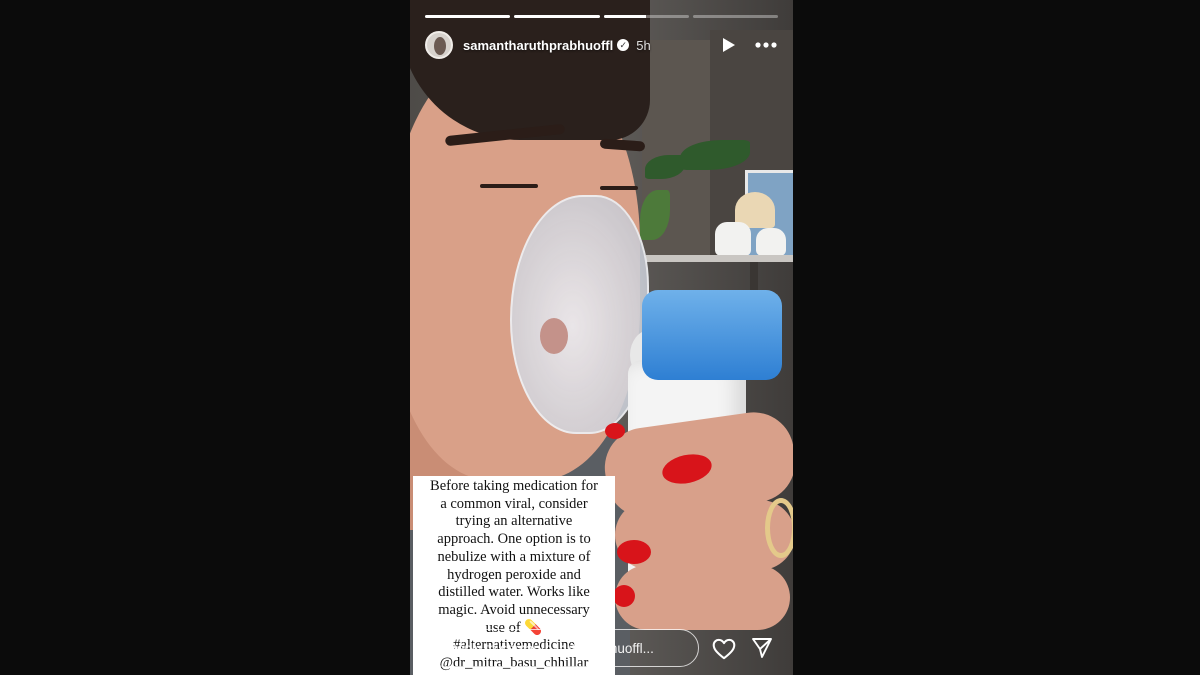 Image resolution: width=1200 pixels, height=675 pixels. I want to click on caption-line: distilled water. Works like, so click(514, 592).